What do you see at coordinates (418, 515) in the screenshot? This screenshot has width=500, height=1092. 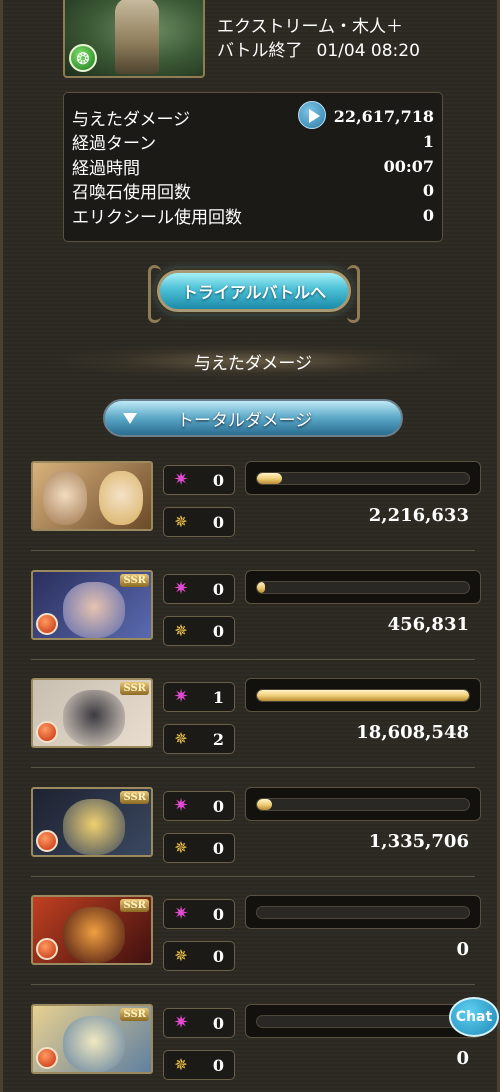 I see `damage-value: 2,216,633` at bounding box center [418, 515].